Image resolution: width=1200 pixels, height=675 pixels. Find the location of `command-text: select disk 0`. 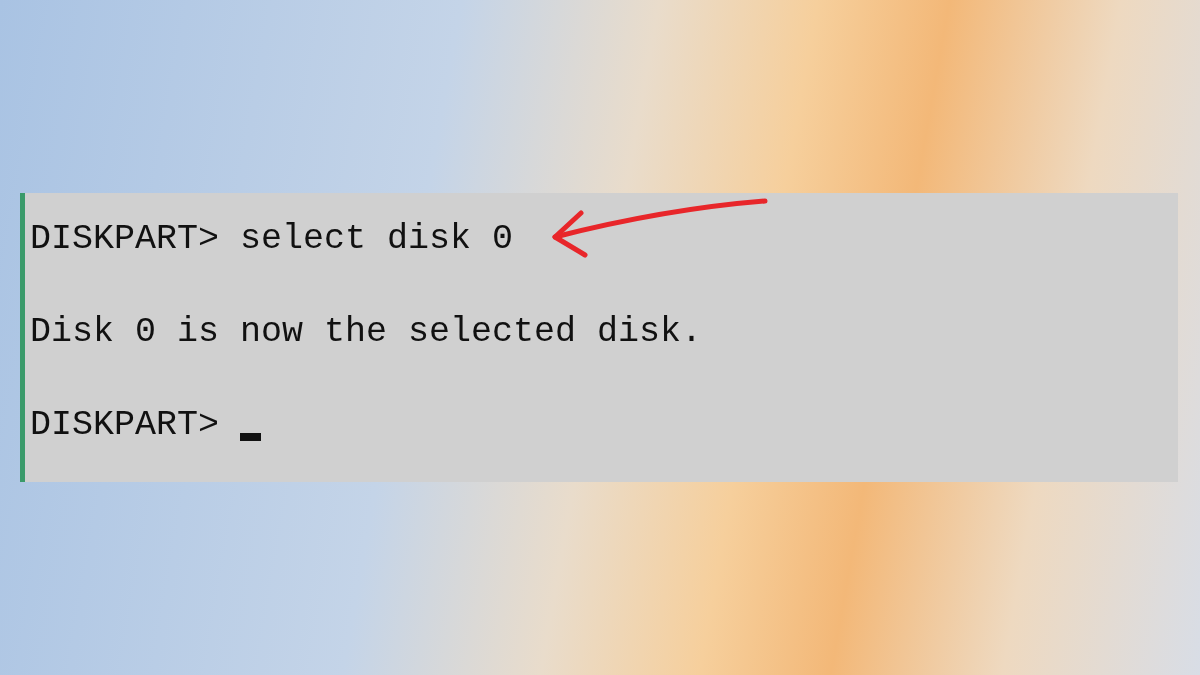

command-text: select disk 0 is located at coordinates (377, 239).